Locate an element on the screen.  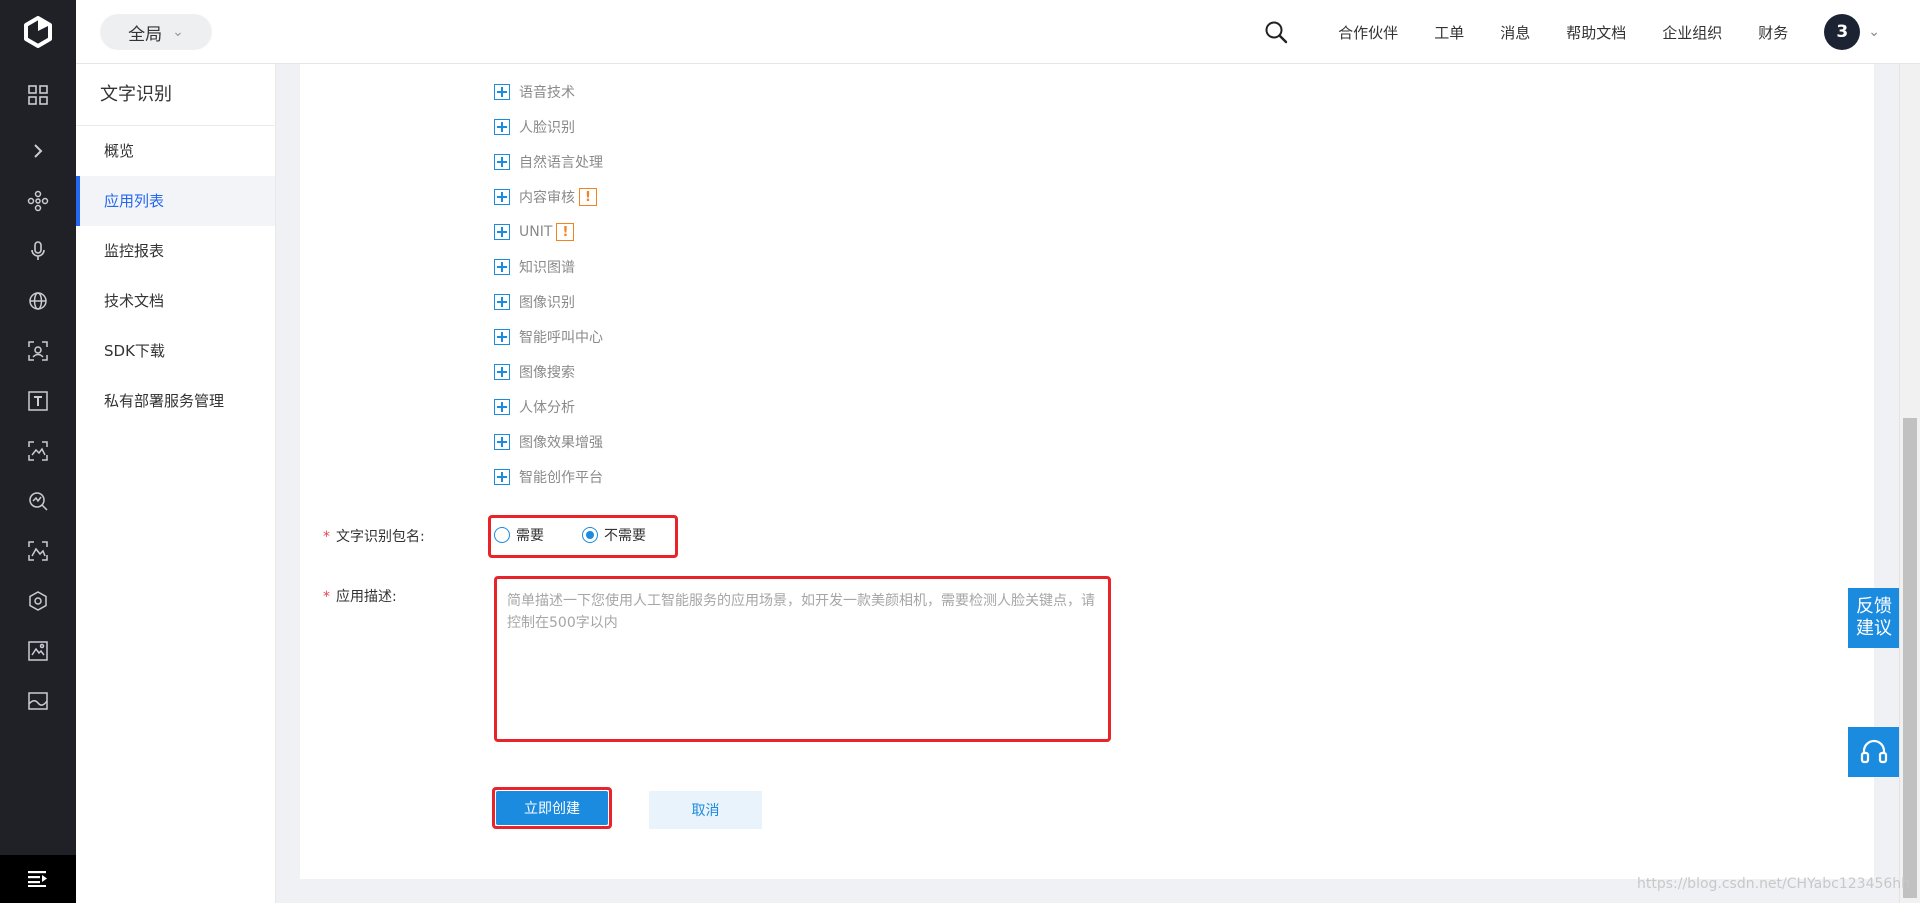
top-bar: 全局 ⌄ 合作伙伴 工单 消息 帮助文档 企业组织 财务 3 ⌄ is located at coordinates (960, 32).